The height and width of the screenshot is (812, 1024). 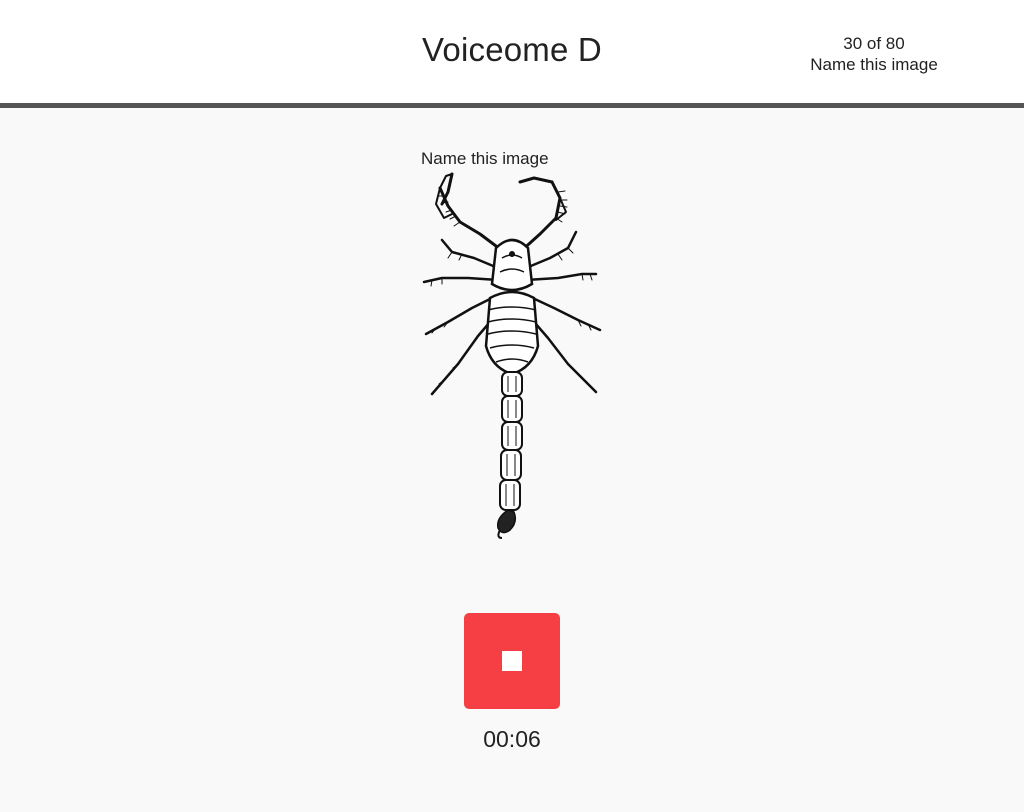 What do you see at coordinates (512, 54) in the screenshot?
I see `app-header: Voiceome D 30 of 80 Name this image` at bounding box center [512, 54].